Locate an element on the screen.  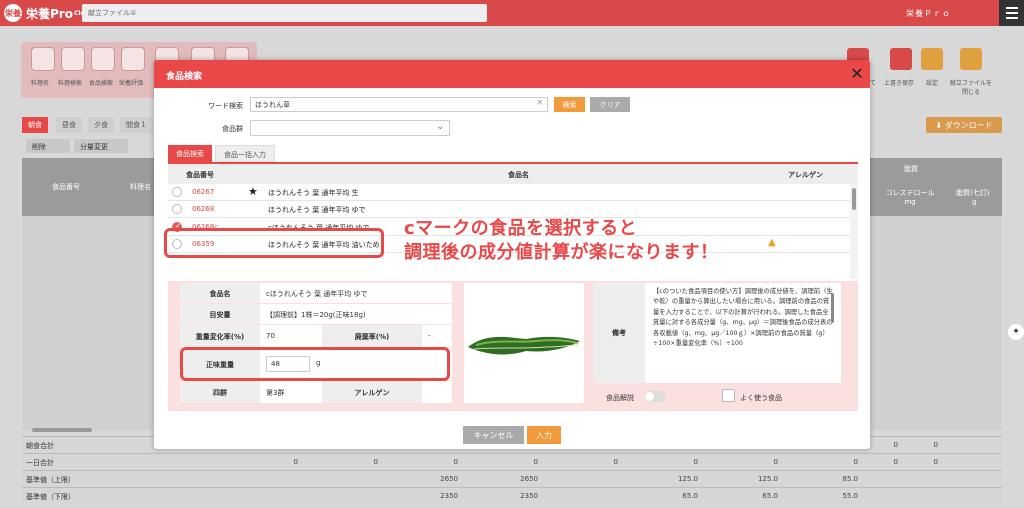
summary-label: 朝食合計 is located at coordinates (40, 446).